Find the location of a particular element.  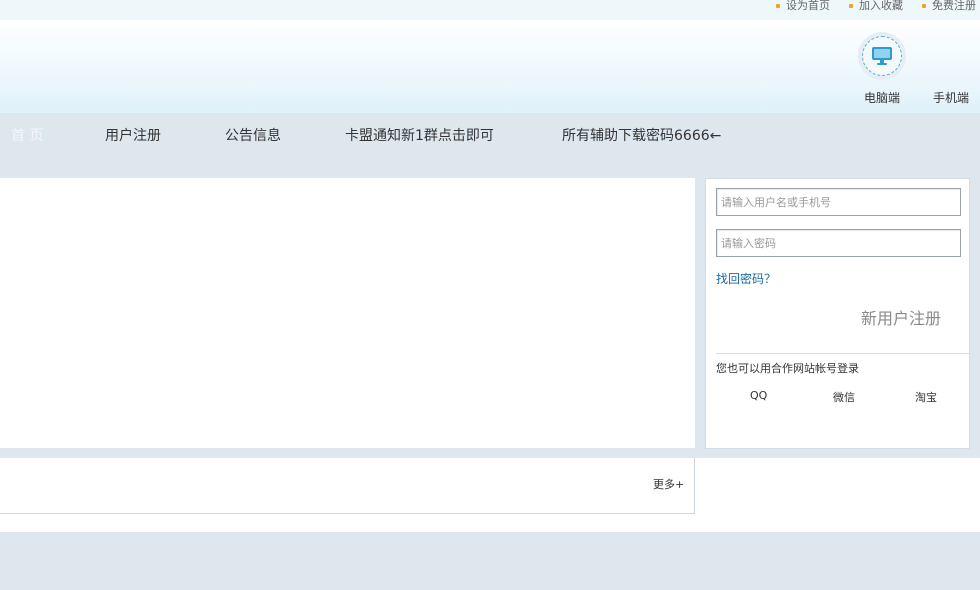

new-user-register-button: 新用户注册 is located at coordinates (901, 317).